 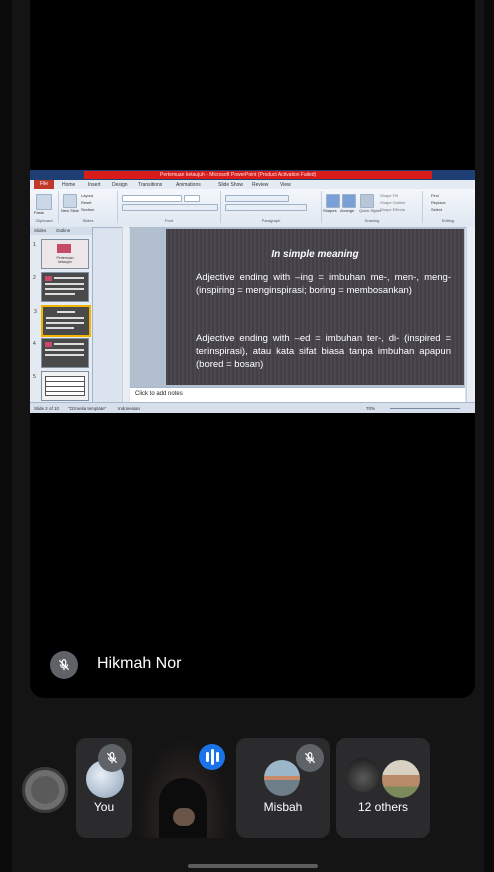 What do you see at coordinates (70, 210) in the screenshot?
I see `new-slide-label: New Slide` at bounding box center [70, 210].